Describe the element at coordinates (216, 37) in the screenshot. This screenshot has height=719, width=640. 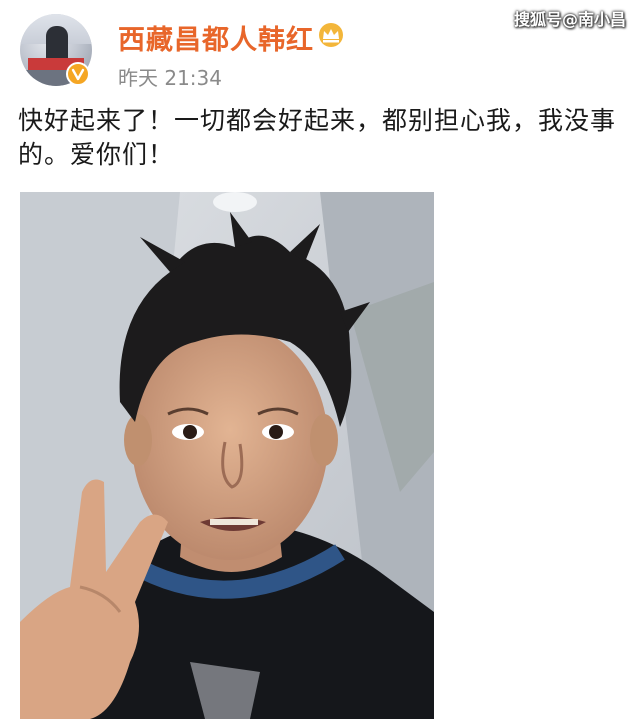
I see `author-name: 西藏昌都人韩红` at that location.